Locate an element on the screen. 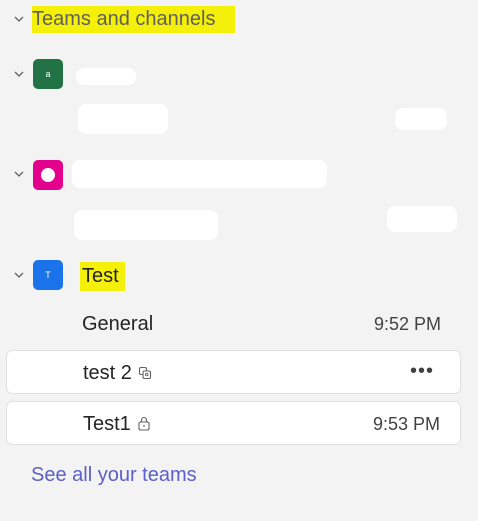 The image size is (478, 521). team-avatar-letter: T is located at coordinates (48, 275).